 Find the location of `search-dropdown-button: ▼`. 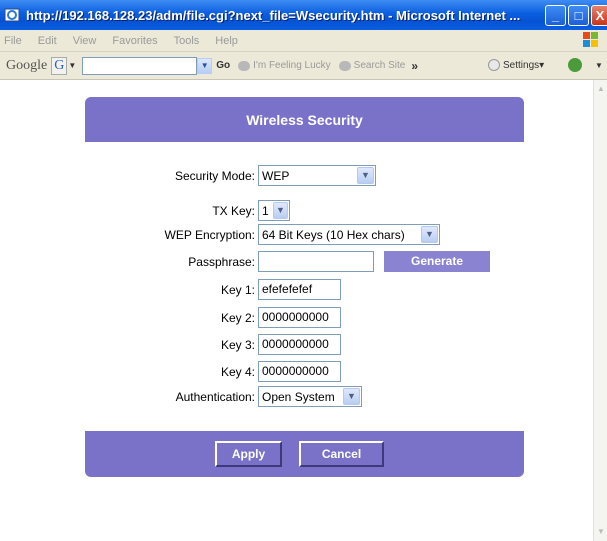

search-dropdown-button: ▼ is located at coordinates (205, 65).